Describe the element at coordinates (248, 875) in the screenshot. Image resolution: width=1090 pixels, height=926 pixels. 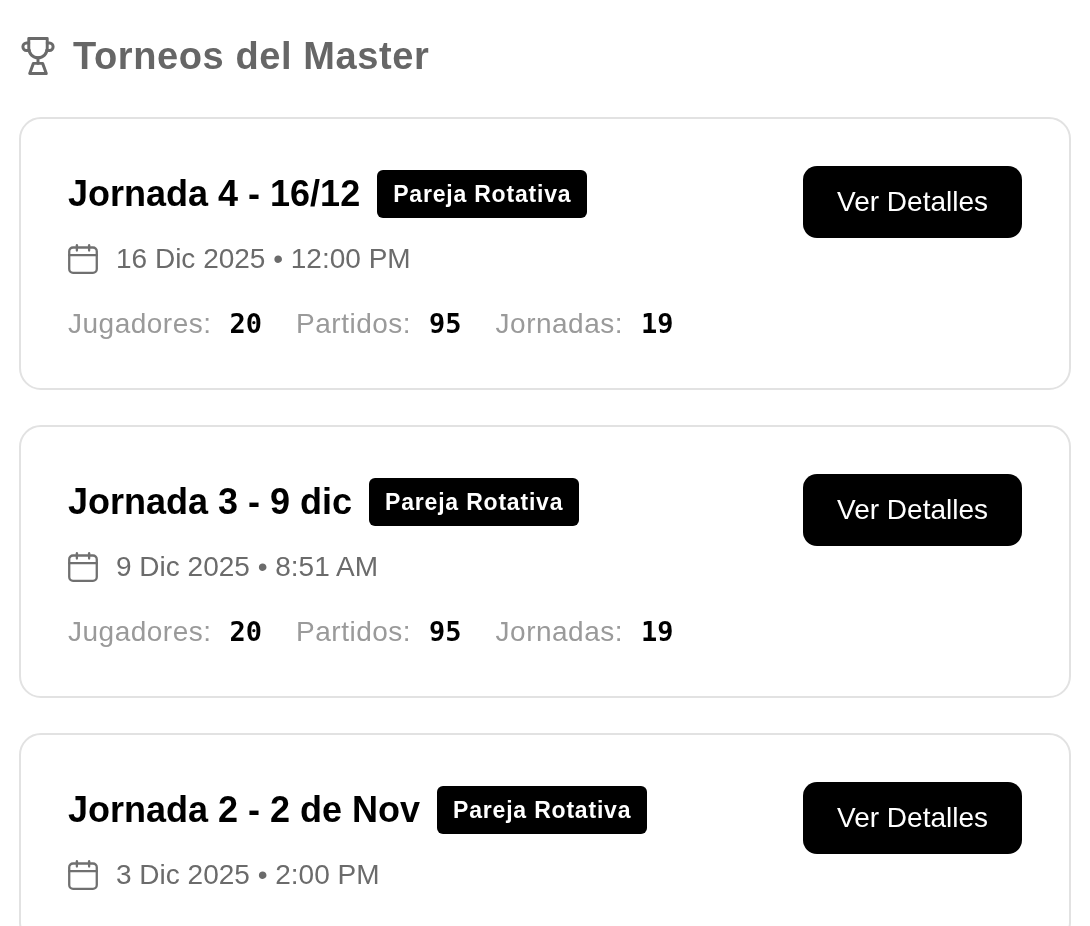
I see `date-time-text: 3 Dic 2025 • 2:00 PM` at that location.